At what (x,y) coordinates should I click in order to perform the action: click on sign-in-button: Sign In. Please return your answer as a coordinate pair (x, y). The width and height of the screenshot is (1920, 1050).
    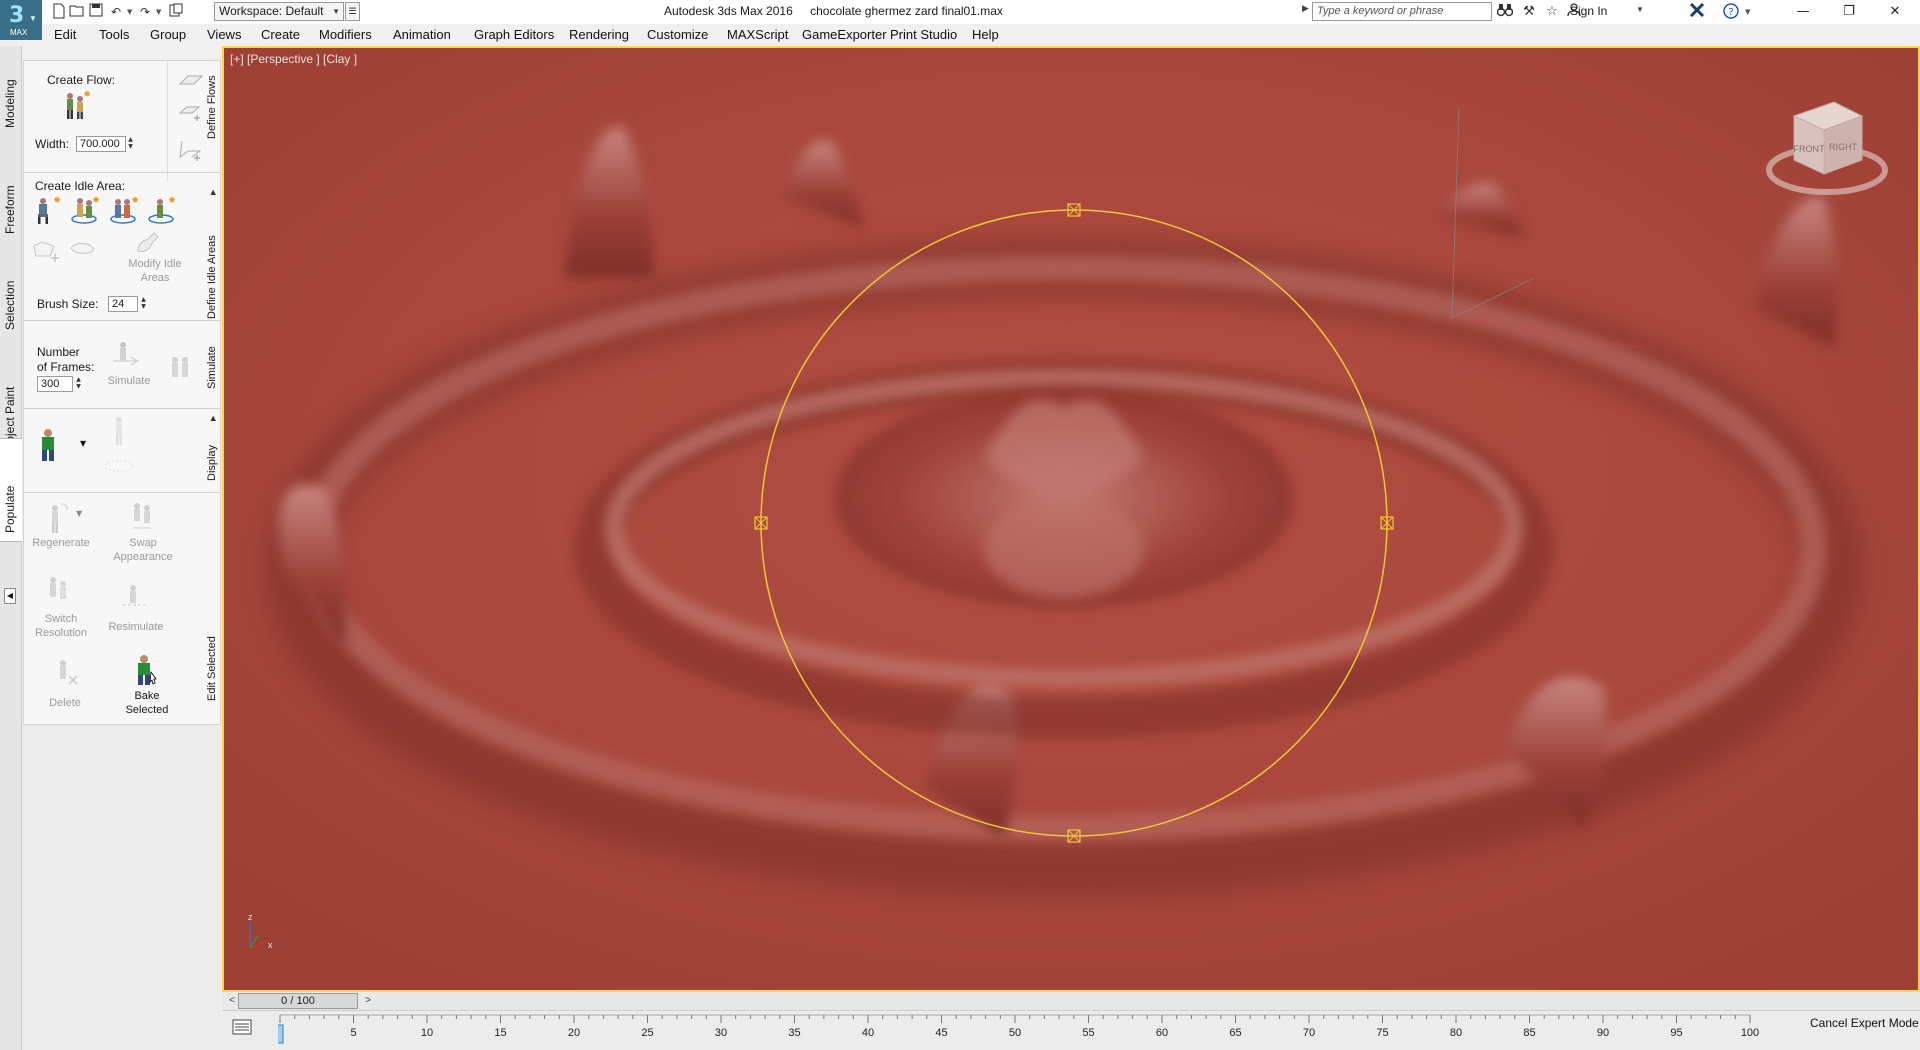
    Looking at the image, I should click on (1588, 11).